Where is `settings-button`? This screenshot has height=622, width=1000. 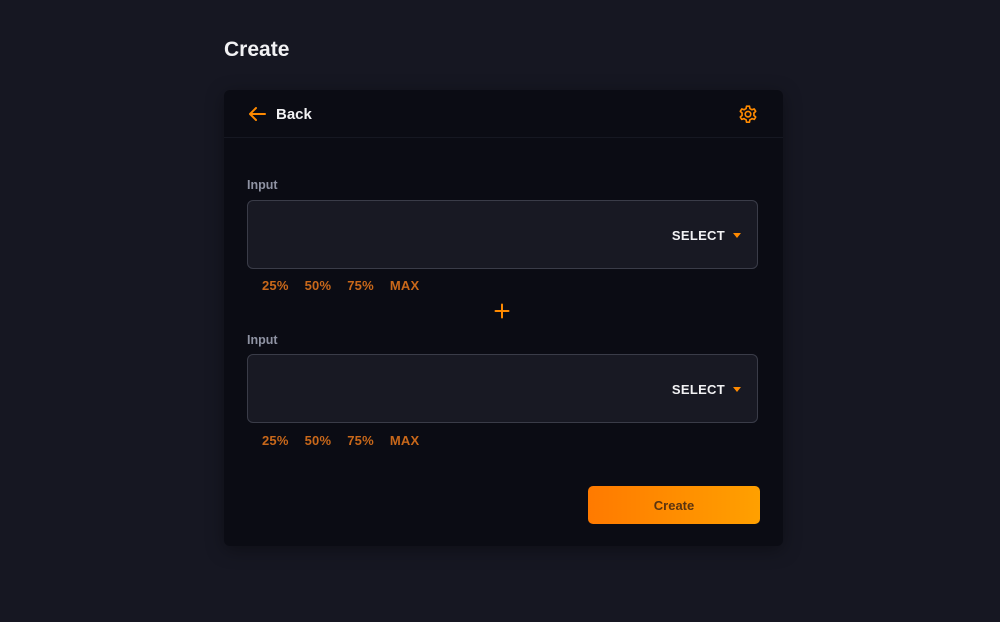 settings-button is located at coordinates (748, 114).